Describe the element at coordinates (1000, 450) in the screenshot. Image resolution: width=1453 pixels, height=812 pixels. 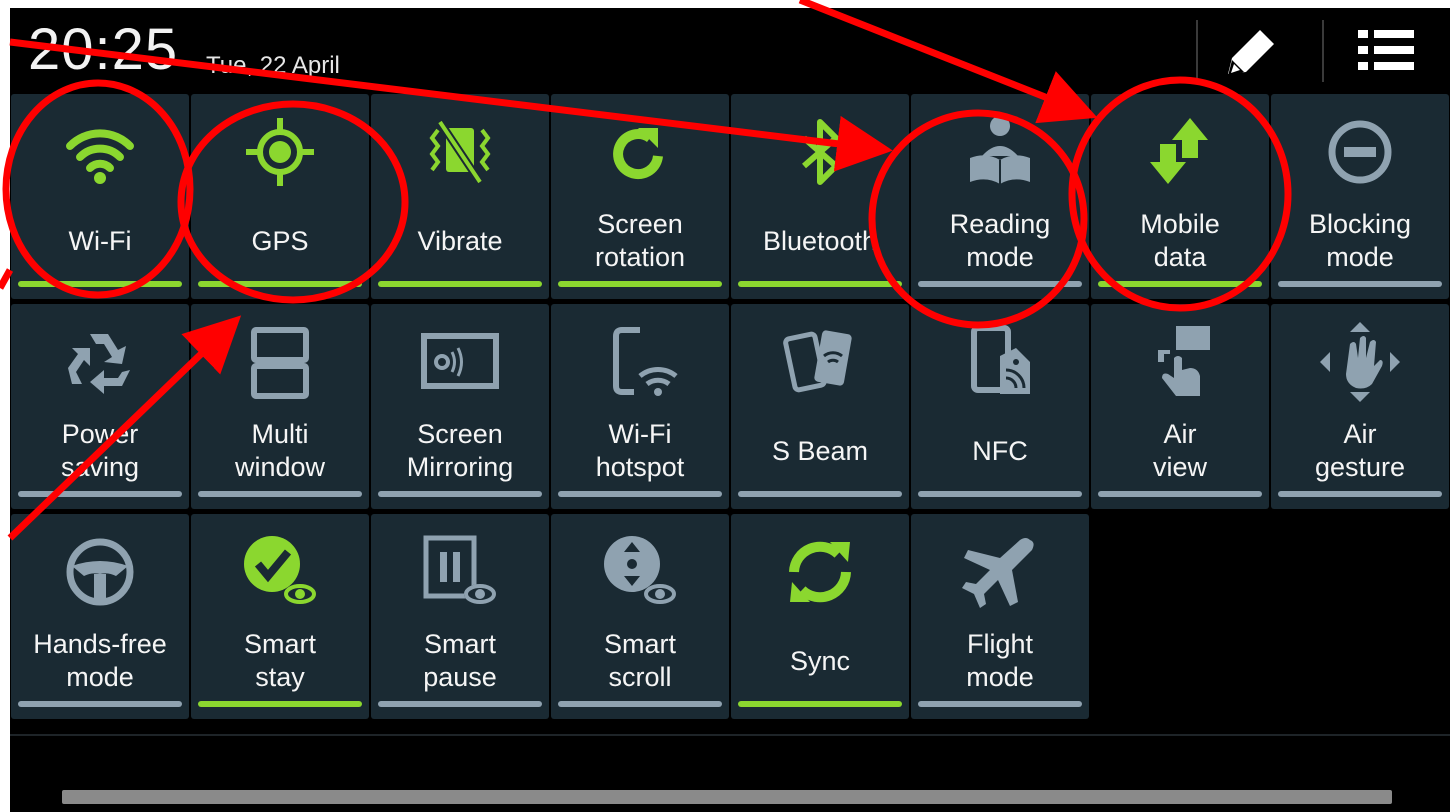
I see `toggle-label: NFC` at that location.